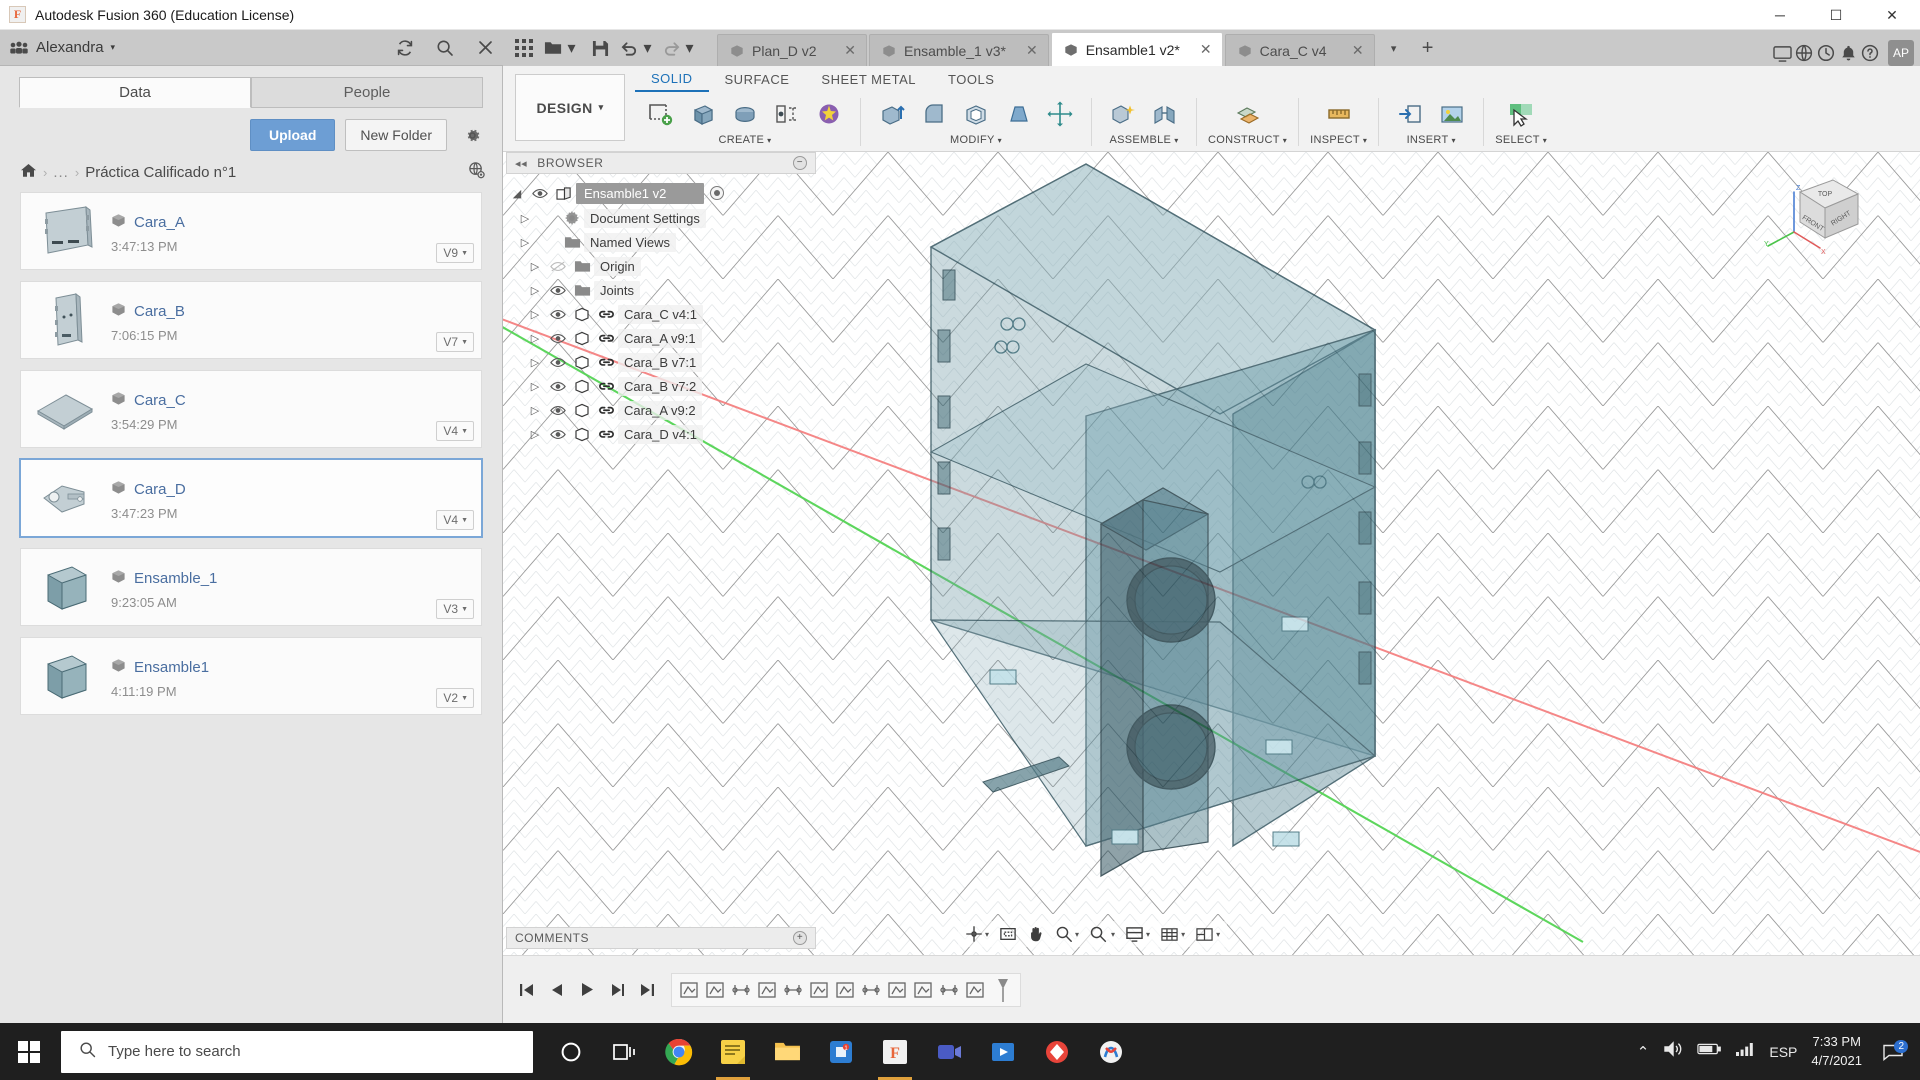  I want to click on refresh-icon, so click(405, 48).